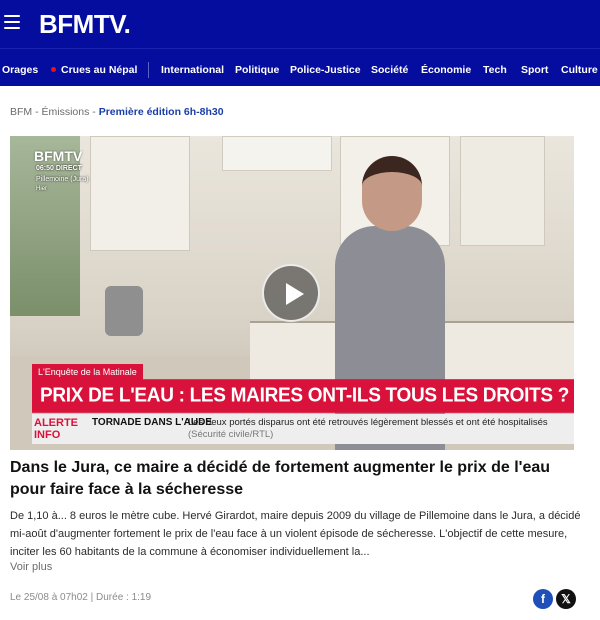  I want to click on video-scene-kettle, so click(124, 311).